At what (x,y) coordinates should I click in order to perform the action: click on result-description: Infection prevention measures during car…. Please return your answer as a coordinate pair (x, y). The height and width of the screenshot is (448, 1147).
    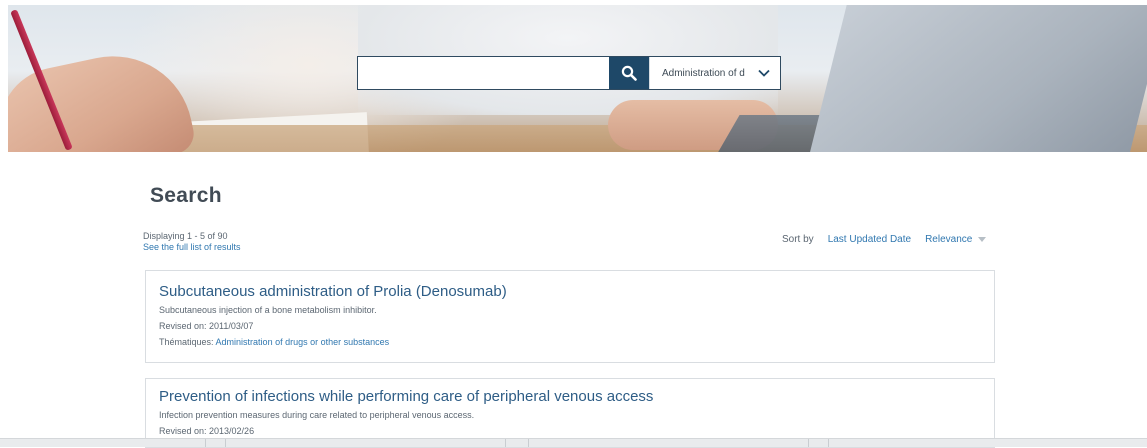
    Looking at the image, I should click on (317, 415).